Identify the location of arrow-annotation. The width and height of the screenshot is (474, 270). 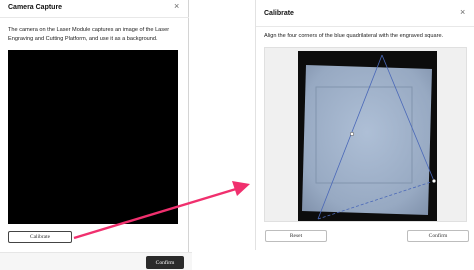
(155, 213).